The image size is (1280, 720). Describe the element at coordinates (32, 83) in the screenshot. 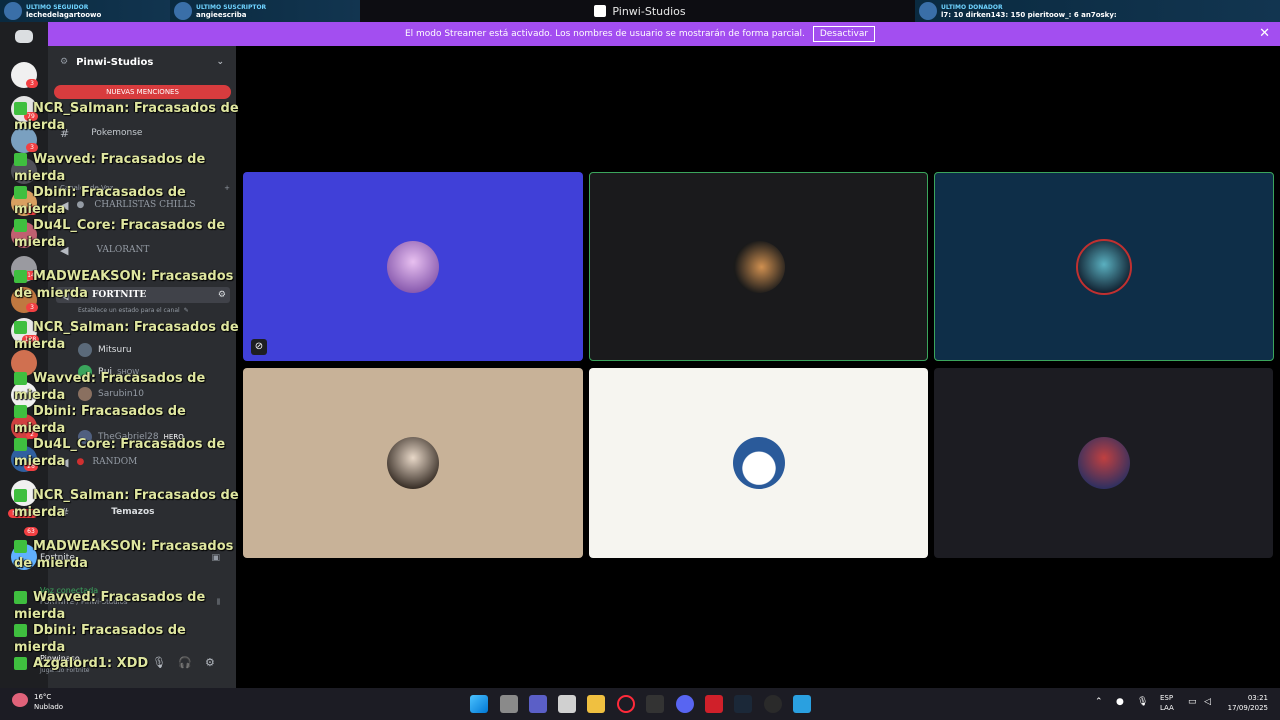

I see `notification-badge: 3` at that location.